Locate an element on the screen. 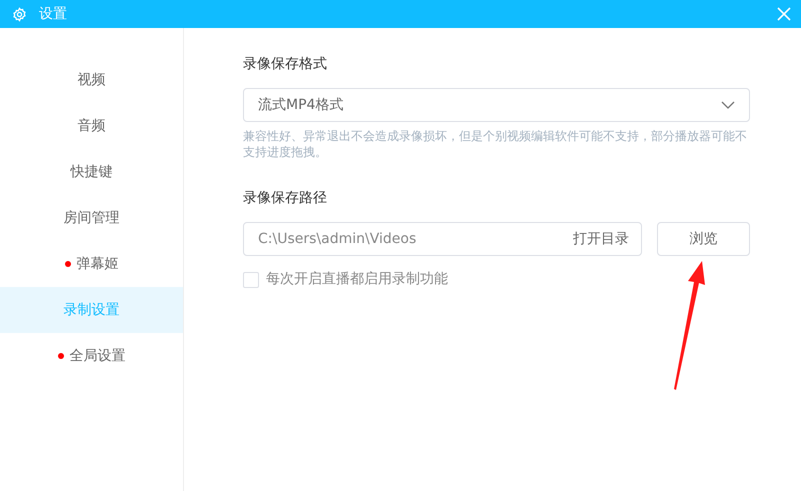 This screenshot has width=801, height=491. close-icon is located at coordinates (784, 14).